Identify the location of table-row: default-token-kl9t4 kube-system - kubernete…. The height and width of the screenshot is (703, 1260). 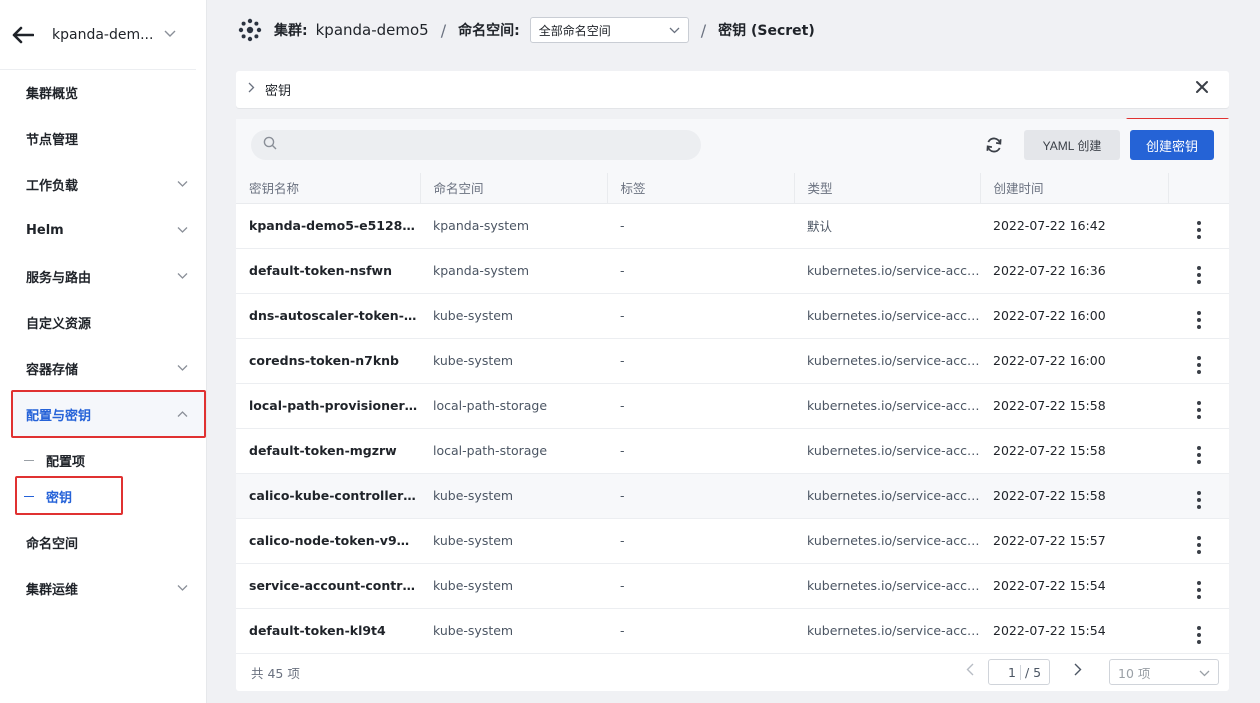
(732, 630).